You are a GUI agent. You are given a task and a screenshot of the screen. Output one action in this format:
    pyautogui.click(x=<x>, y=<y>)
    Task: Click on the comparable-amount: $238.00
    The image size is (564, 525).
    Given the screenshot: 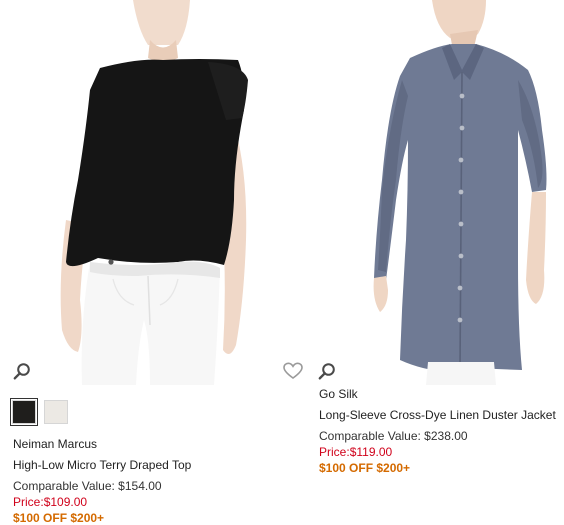 What is the action you would take?
    pyautogui.click(x=446, y=436)
    